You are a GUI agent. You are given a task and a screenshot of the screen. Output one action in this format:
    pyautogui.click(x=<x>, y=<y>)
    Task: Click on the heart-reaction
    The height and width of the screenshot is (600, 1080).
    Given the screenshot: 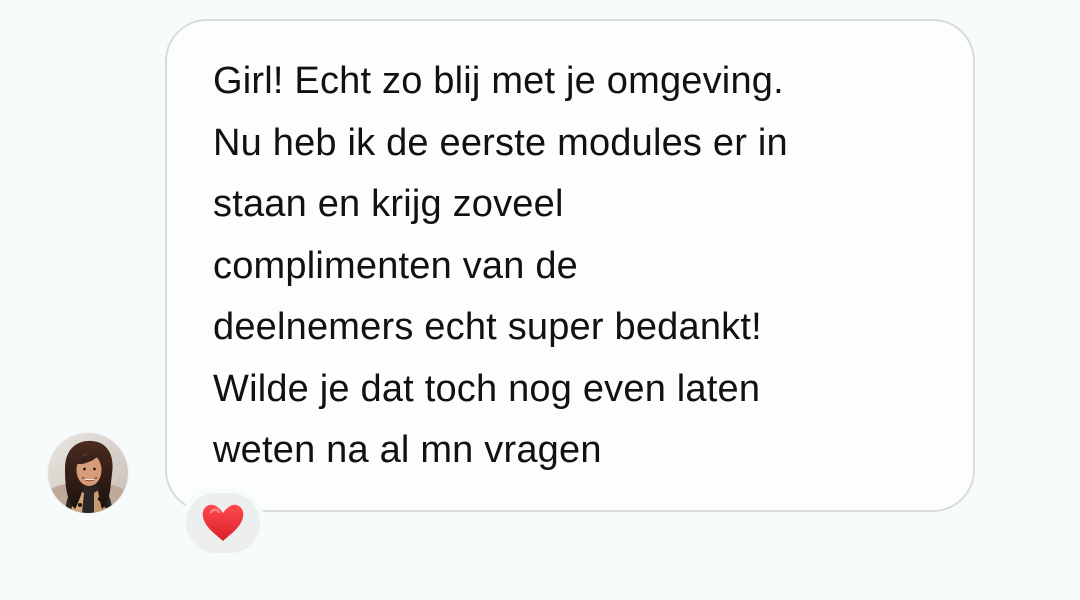 What is the action you would take?
    pyautogui.click(x=223, y=523)
    